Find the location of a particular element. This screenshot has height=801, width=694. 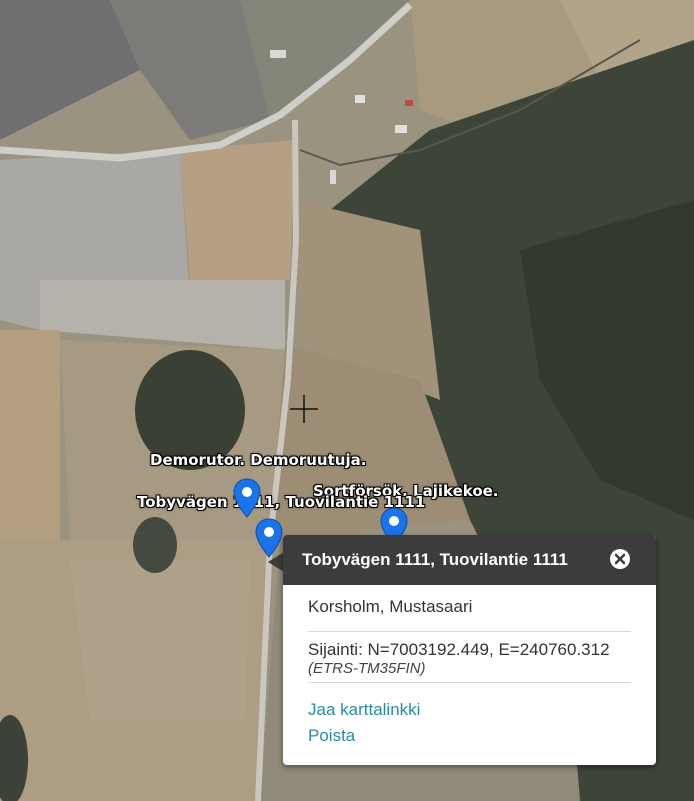

popup-pointer is located at coordinates (276, 562).